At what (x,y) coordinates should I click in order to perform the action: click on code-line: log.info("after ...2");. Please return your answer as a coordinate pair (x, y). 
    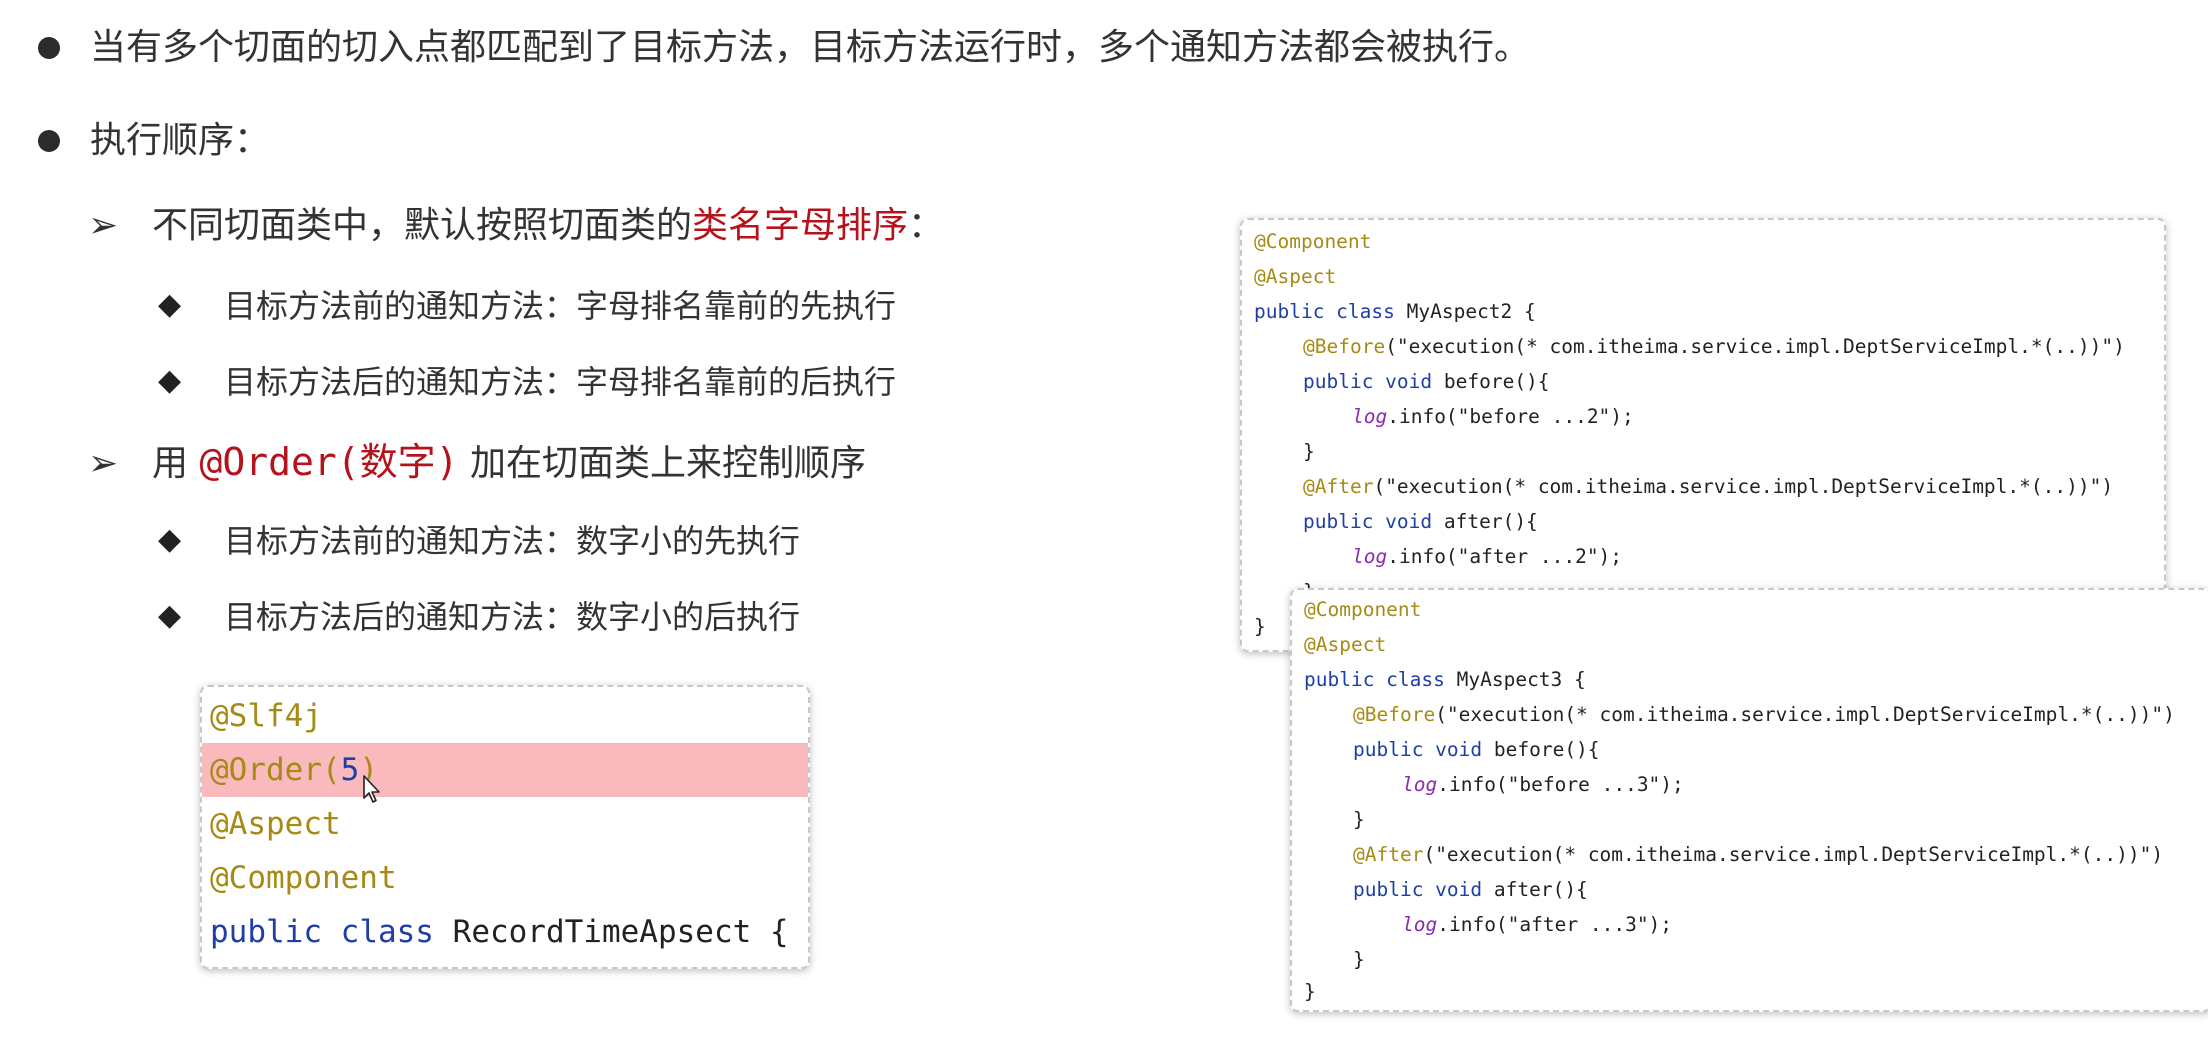
    Looking at the image, I should click on (1758, 556).